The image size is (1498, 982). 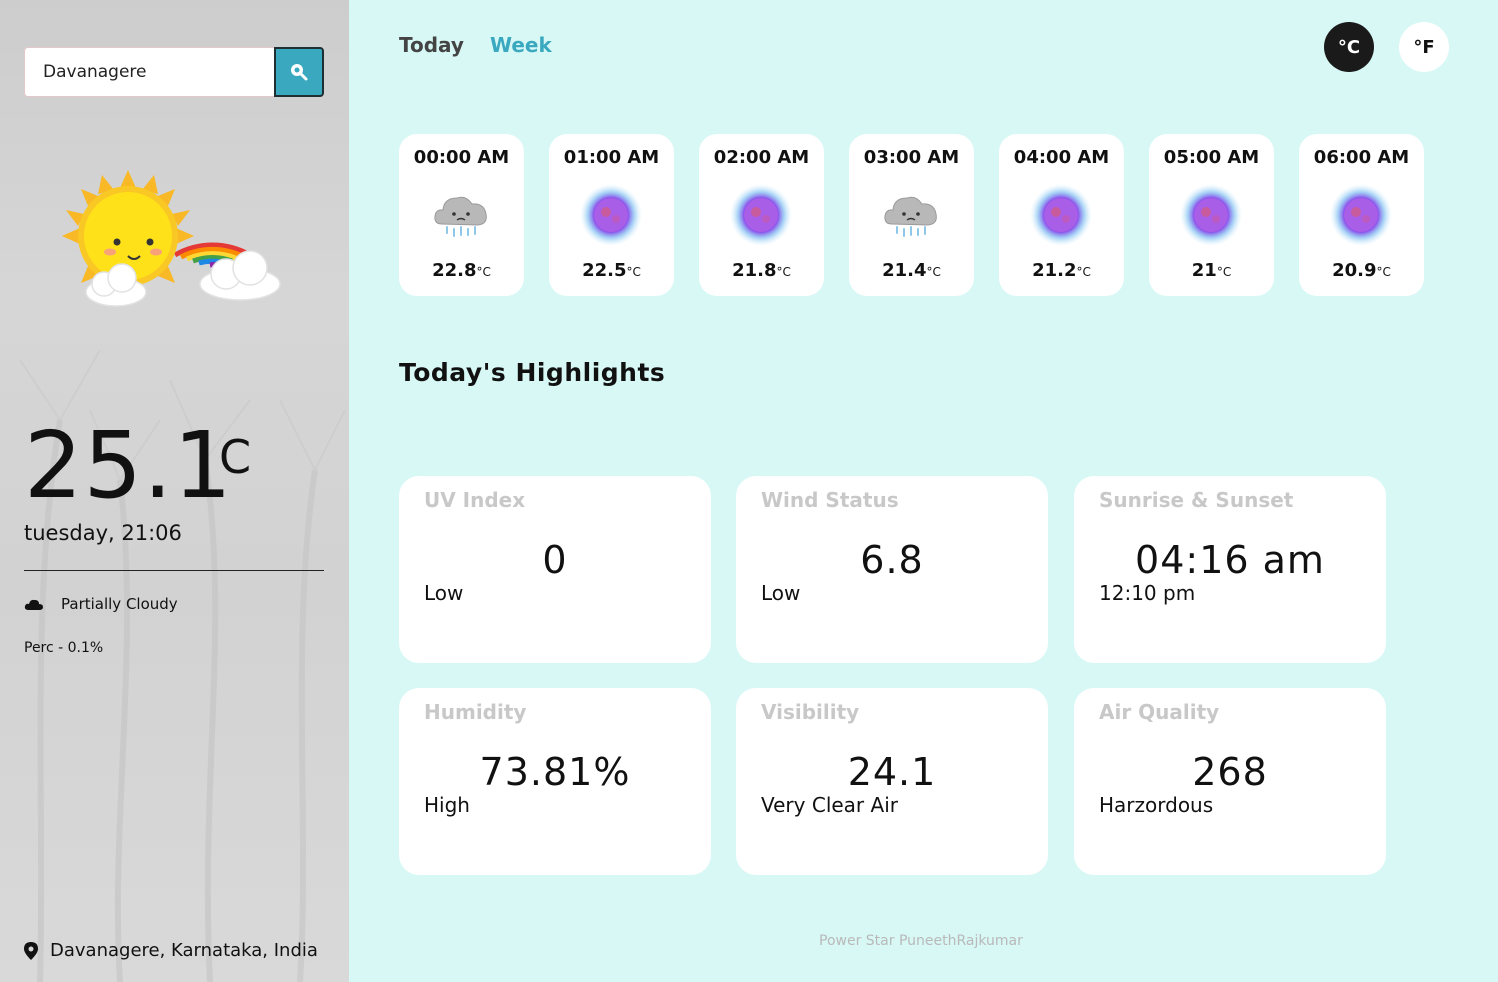 I want to click on card-title: Humidity, so click(x=475, y=712).